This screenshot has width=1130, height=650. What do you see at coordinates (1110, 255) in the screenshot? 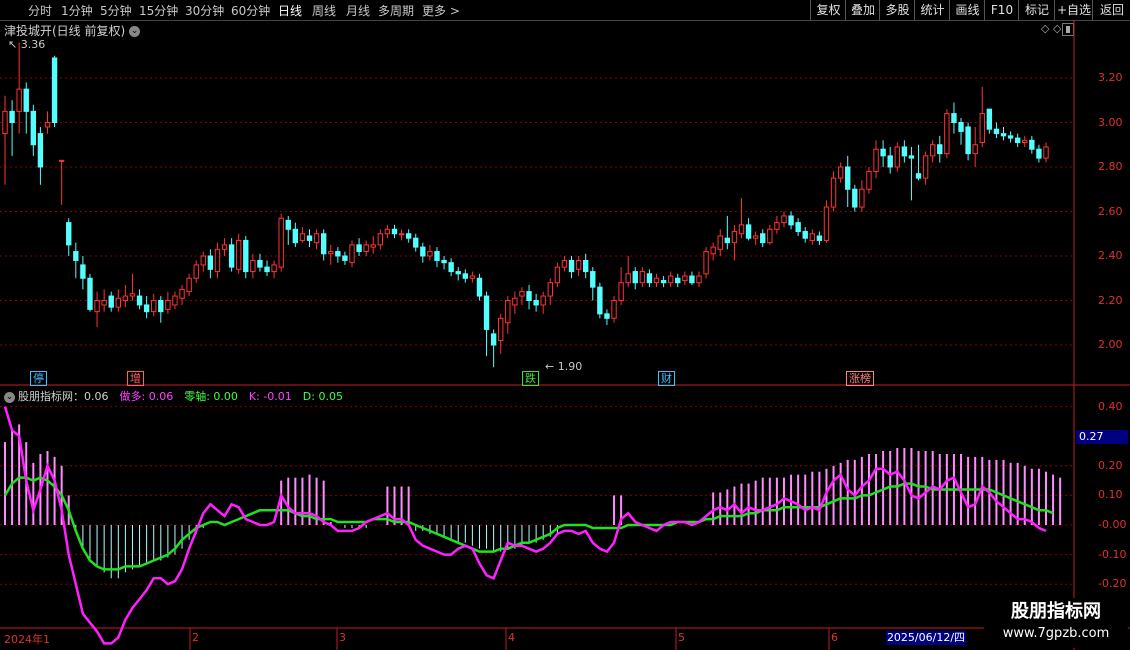
I see `price-tick: 2.40` at bounding box center [1110, 255].